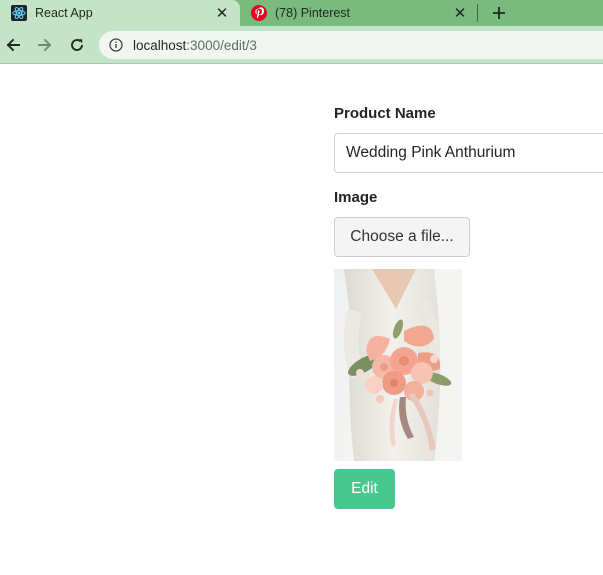 The width and height of the screenshot is (603, 575). Describe the element at coordinates (385, 113) in the screenshot. I see `product-name-label: Product Name` at that location.